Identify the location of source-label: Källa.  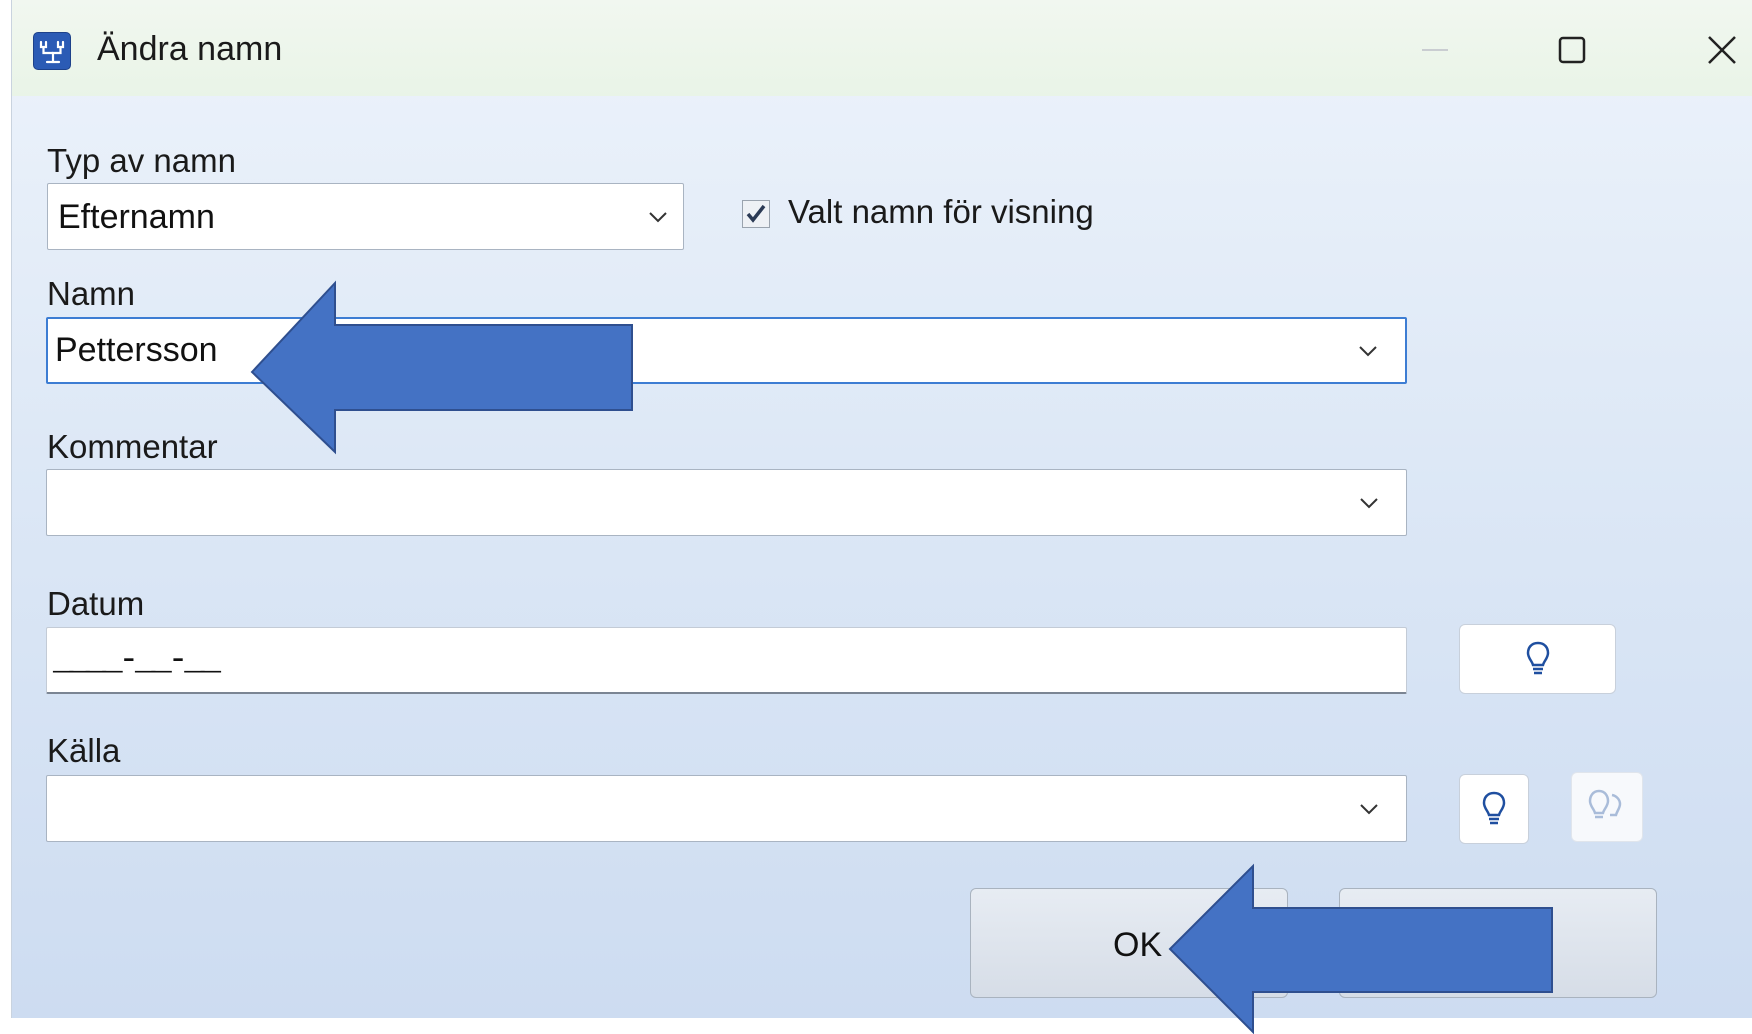
(84, 750).